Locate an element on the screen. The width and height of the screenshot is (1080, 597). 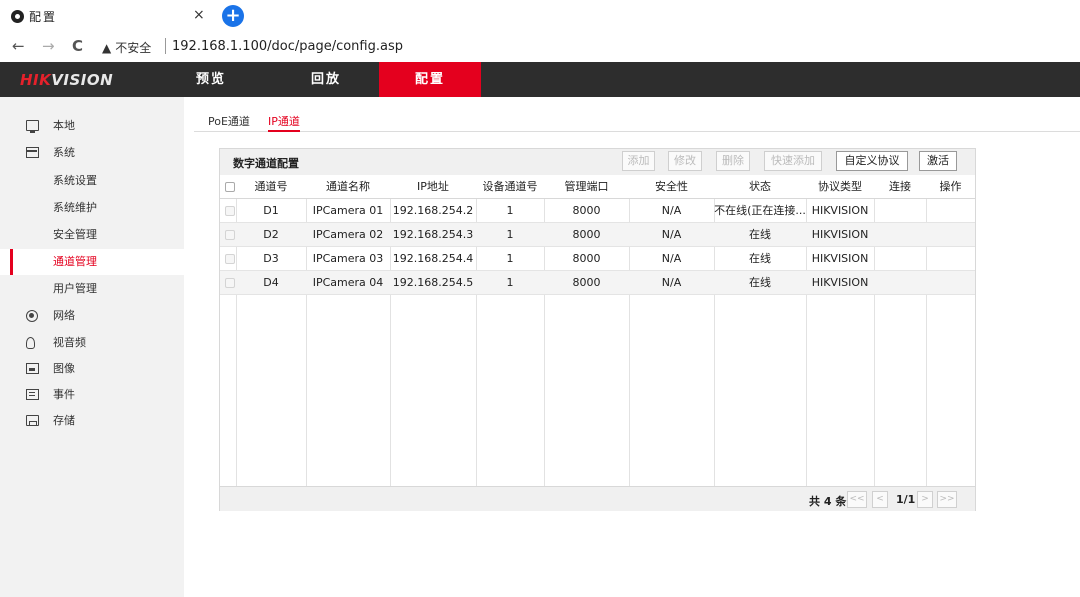
ip-cell: 192.168.254.3 is located at coordinates (433, 234).